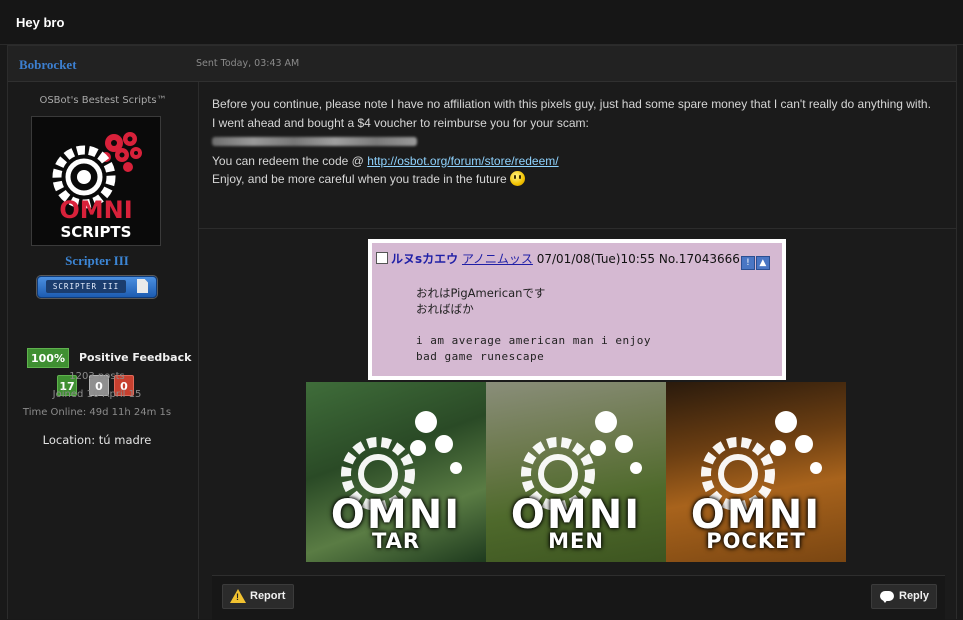  I want to click on topic-header: Hey bro, so click(481, 22).